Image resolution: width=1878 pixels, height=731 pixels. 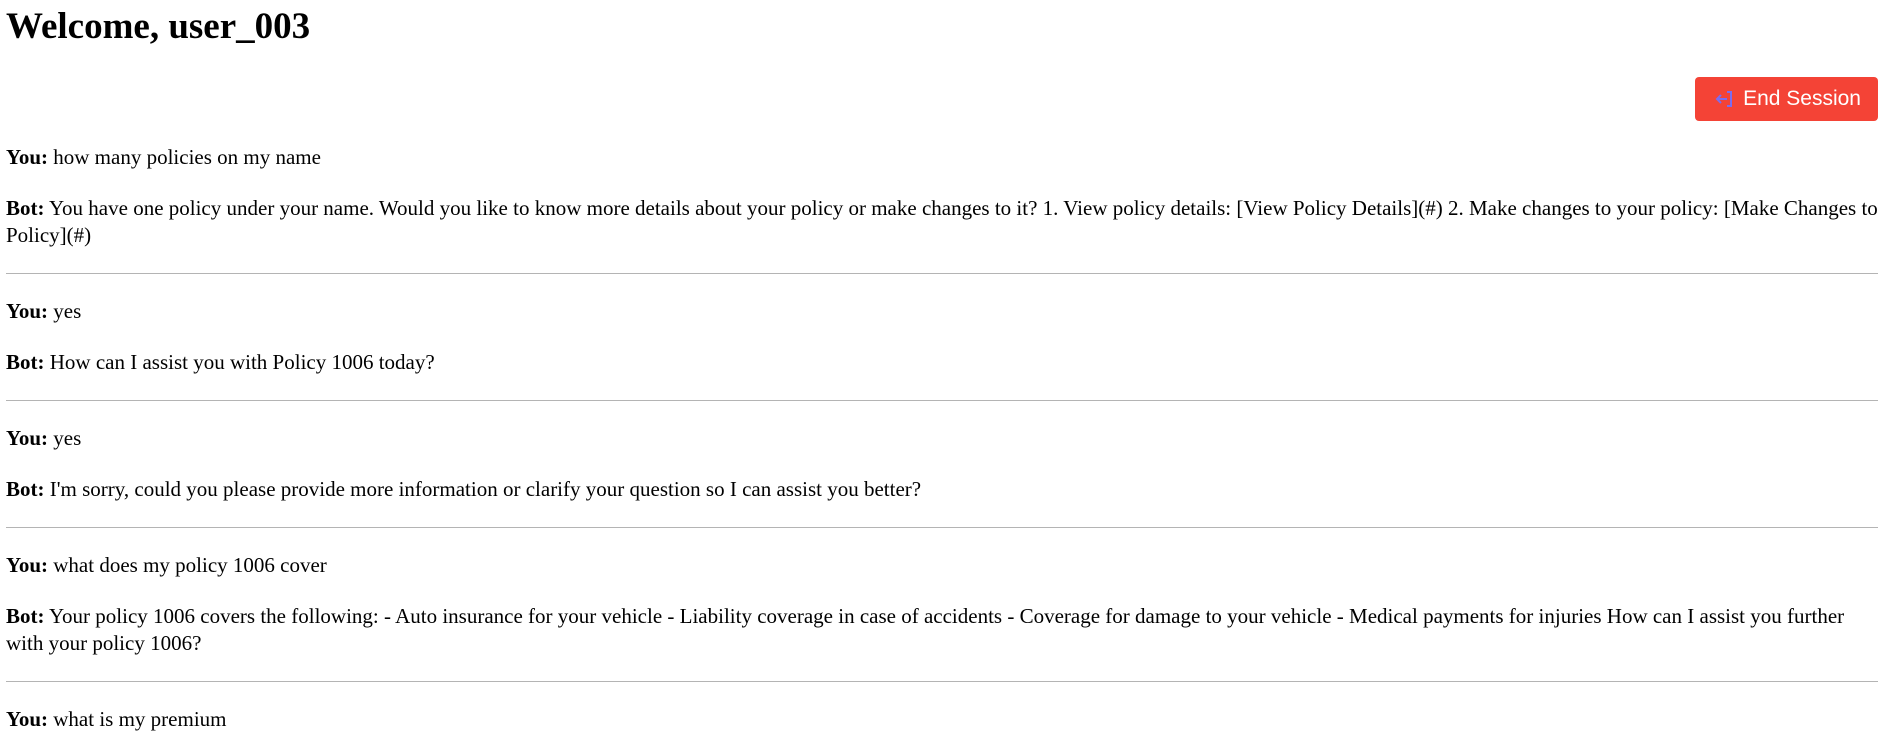 I want to click on user-message-text: how many policies on my name, so click(x=187, y=157).